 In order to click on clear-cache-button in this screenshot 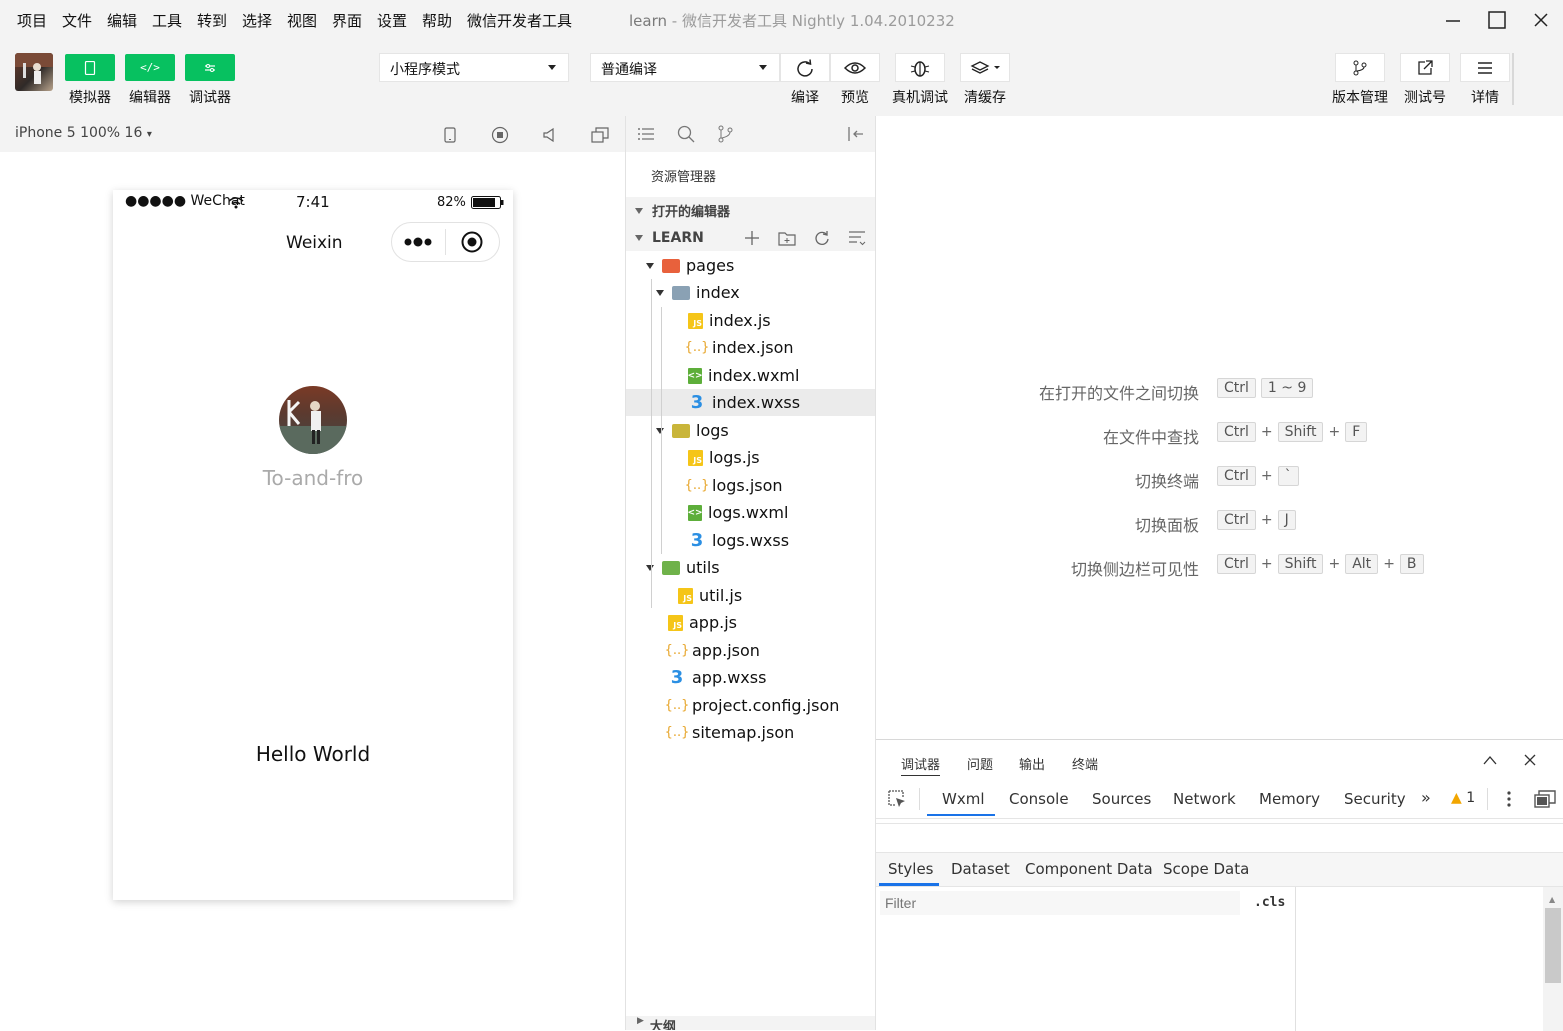, I will do `click(985, 67)`.